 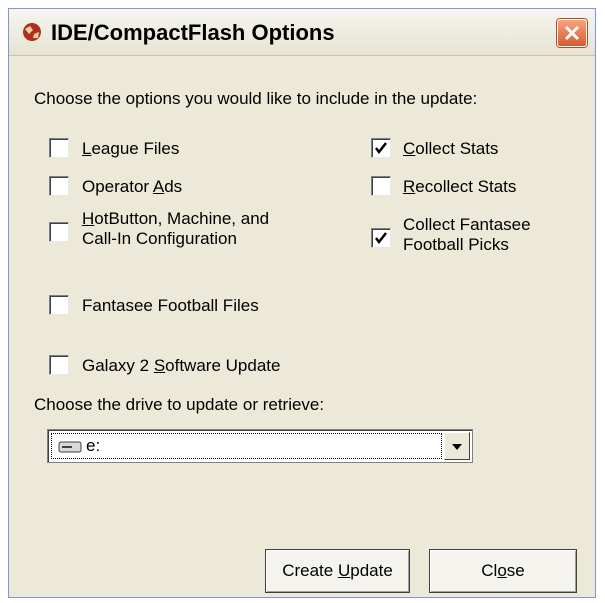 I want to click on title-bar: IDE/CompactFlash Options, so click(x=302, y=32).